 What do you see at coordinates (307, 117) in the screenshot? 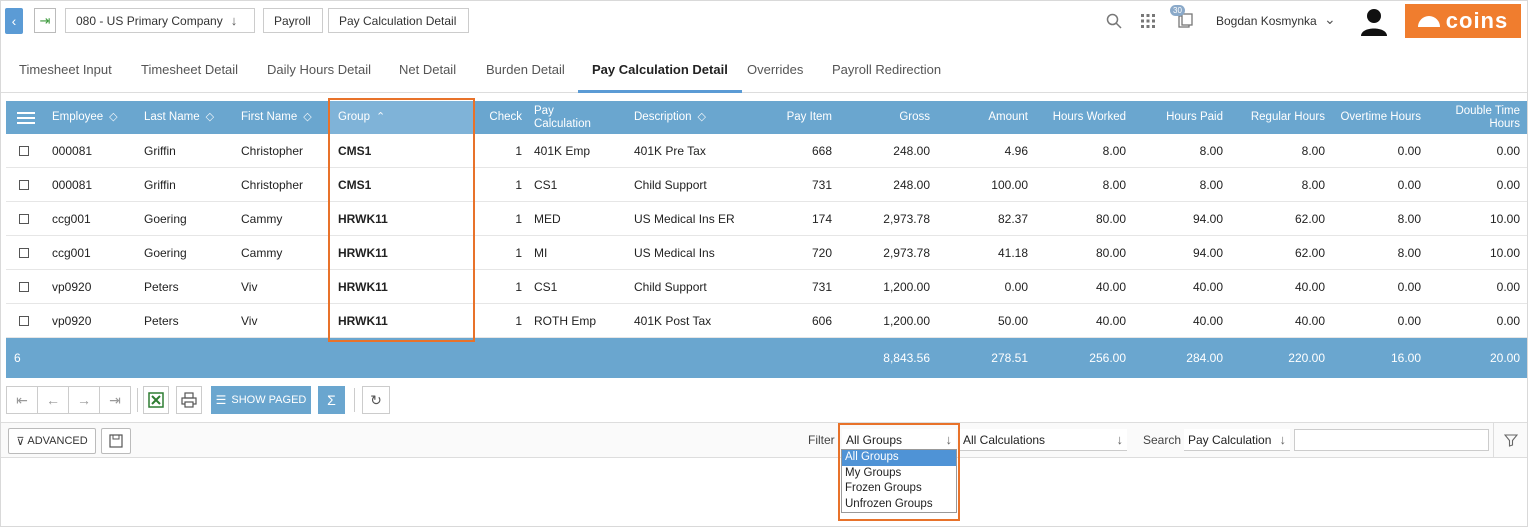
I see `sort-icon: ◇` at bounding box center [307, 117].